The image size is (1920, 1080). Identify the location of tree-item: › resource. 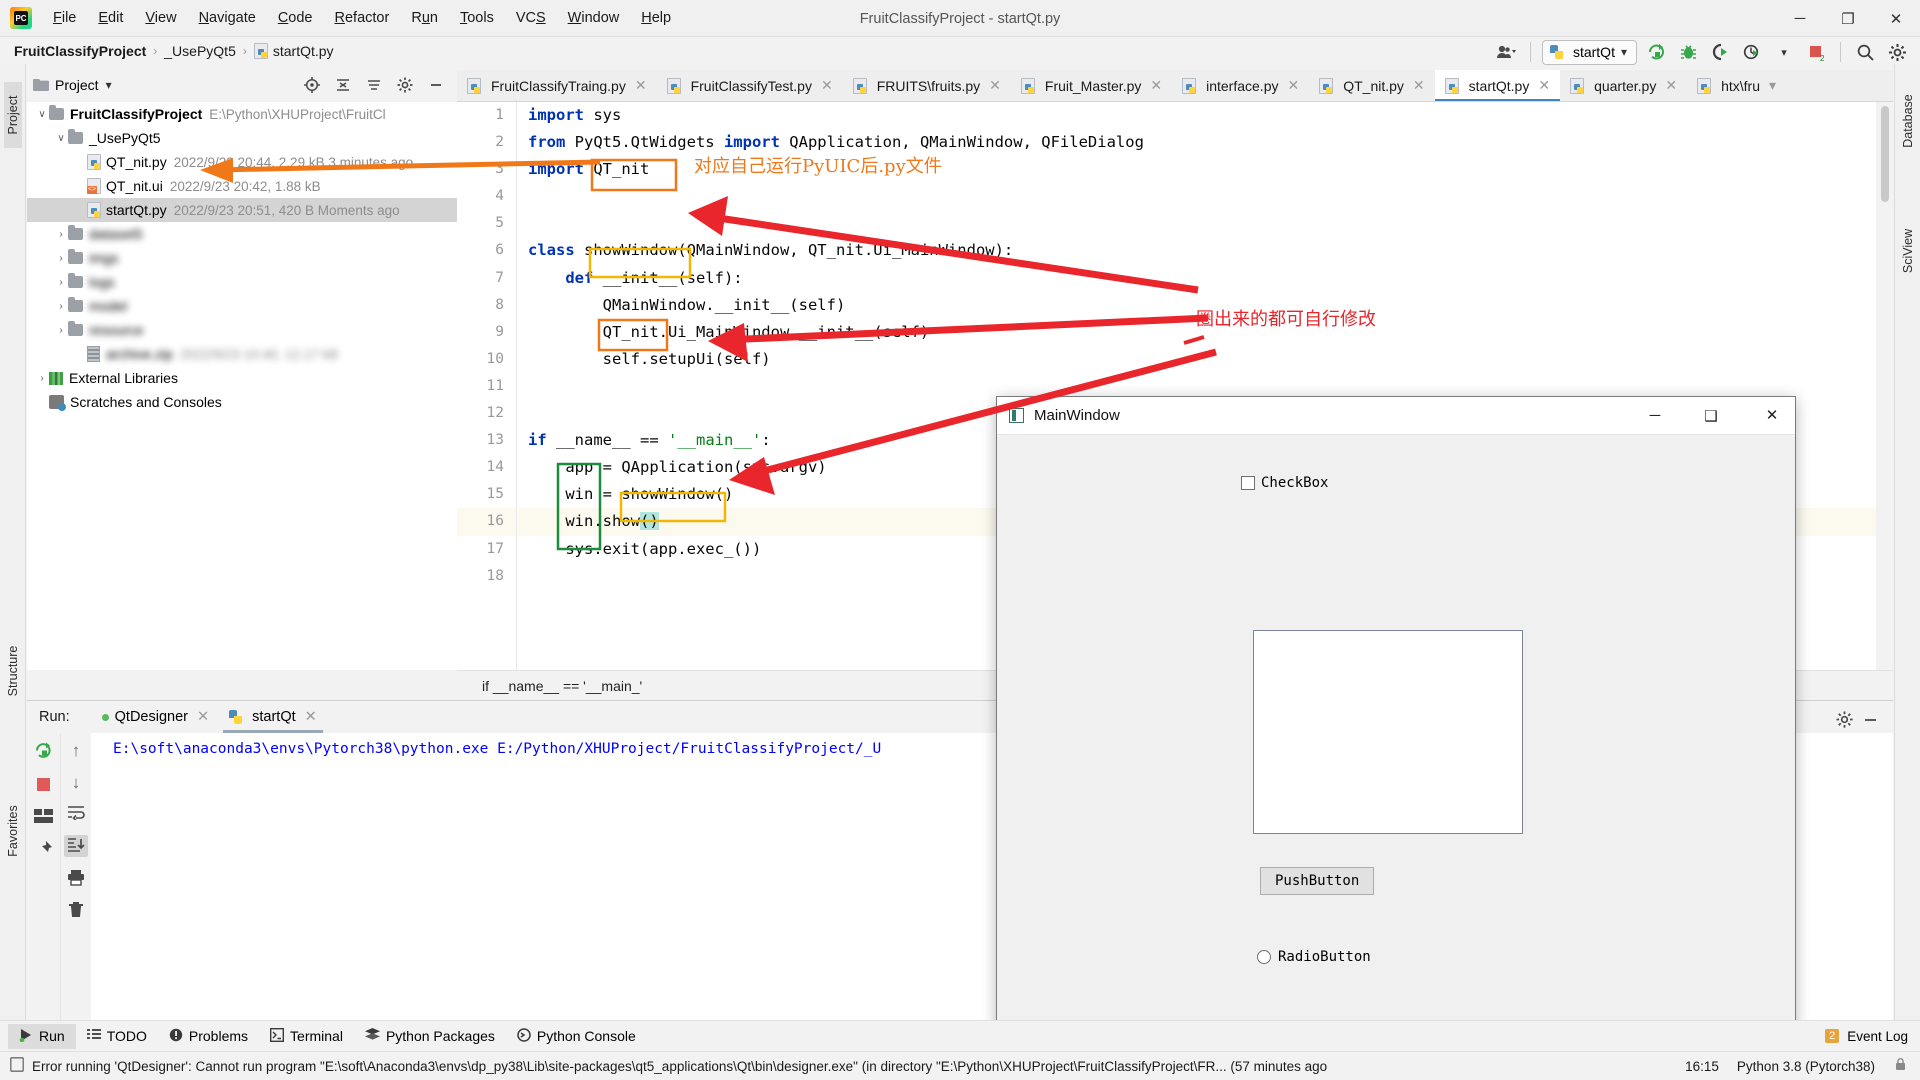
(242, 330).